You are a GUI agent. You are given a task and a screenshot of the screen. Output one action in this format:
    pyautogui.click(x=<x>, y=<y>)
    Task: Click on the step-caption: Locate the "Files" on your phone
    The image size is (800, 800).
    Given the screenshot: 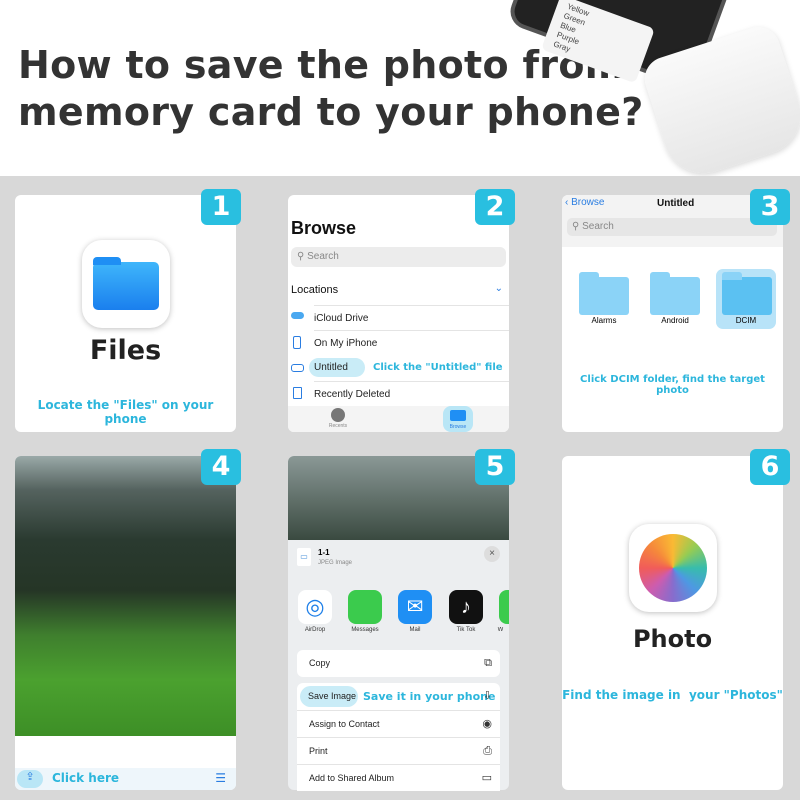 What is the action you would take?
    pyautogui.click(x=125, y=412)
    